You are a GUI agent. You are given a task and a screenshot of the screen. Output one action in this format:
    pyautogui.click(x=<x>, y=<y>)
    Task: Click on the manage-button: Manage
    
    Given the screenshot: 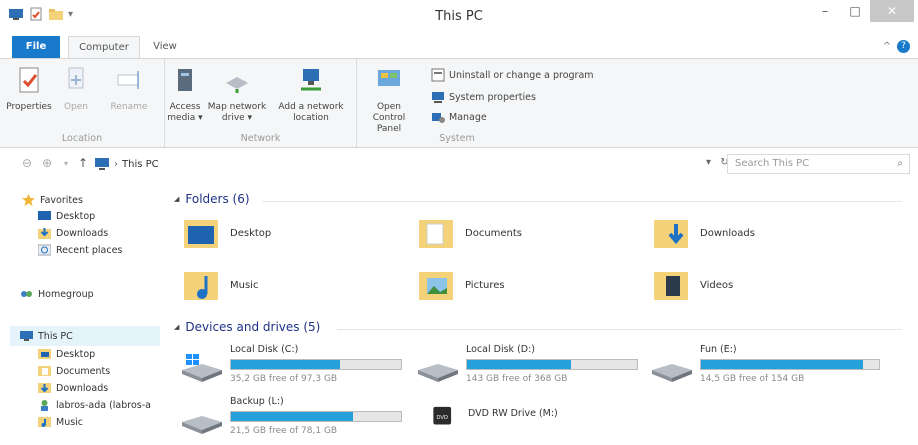 What is the action you would take?
    pyautogui.click(x=459, y=117)
    